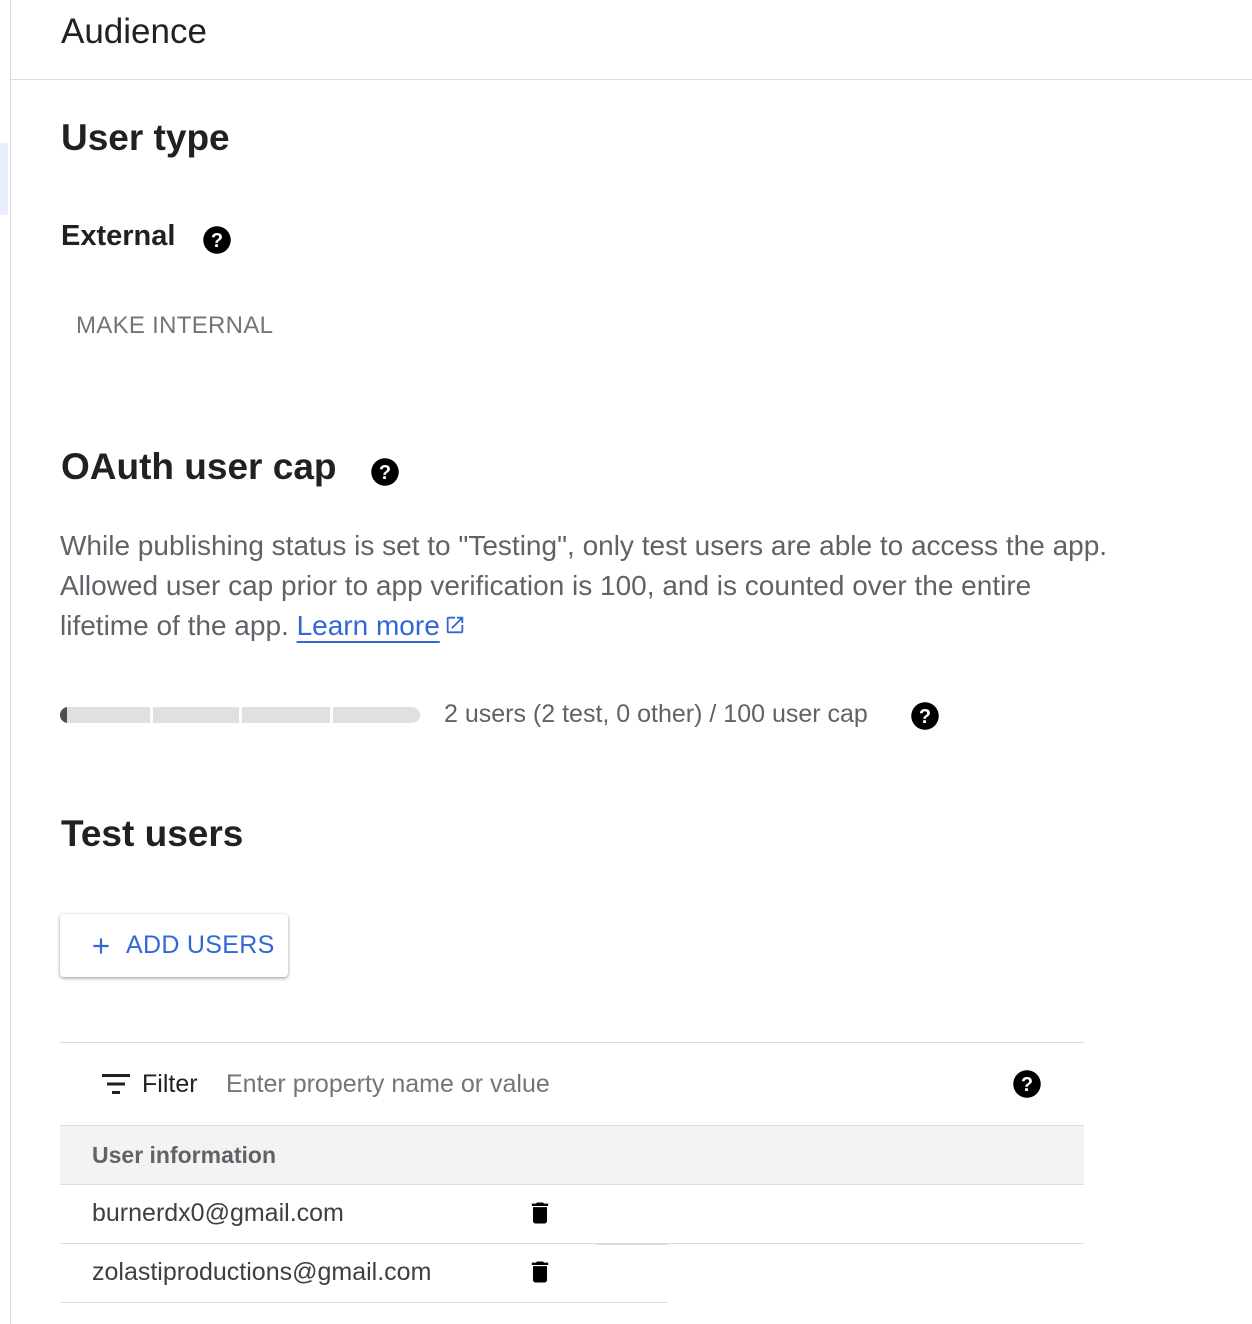 The image size is (1252, 1324). I want to click on column-header-user-information: User information, so click(184, 1155).